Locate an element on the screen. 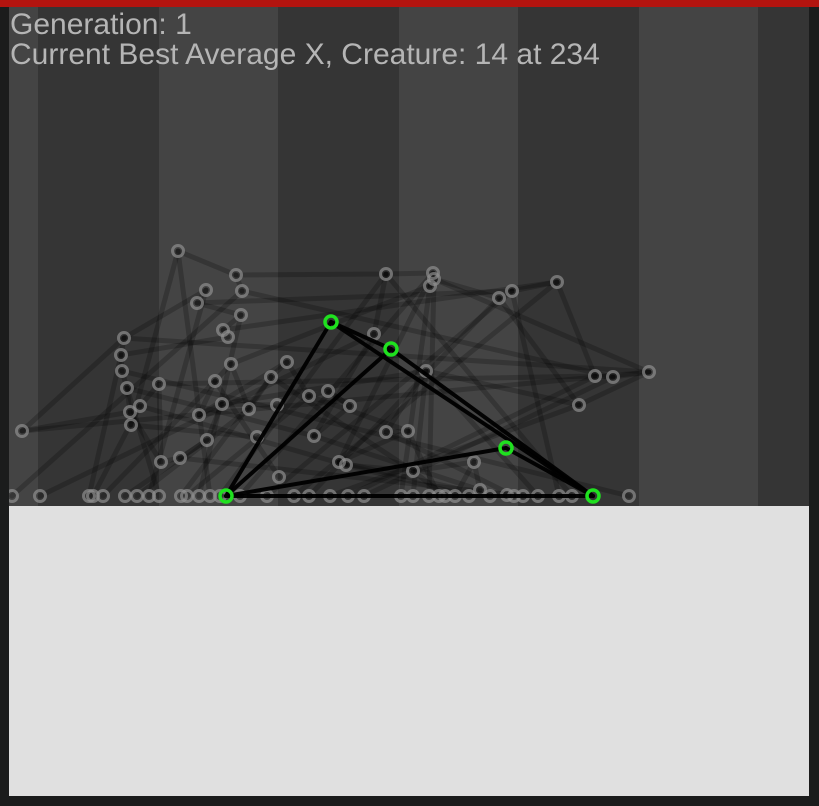 This screenshot has width=819, height=806. generation-label: Generation: 1 is located at coordinates (101, 24).